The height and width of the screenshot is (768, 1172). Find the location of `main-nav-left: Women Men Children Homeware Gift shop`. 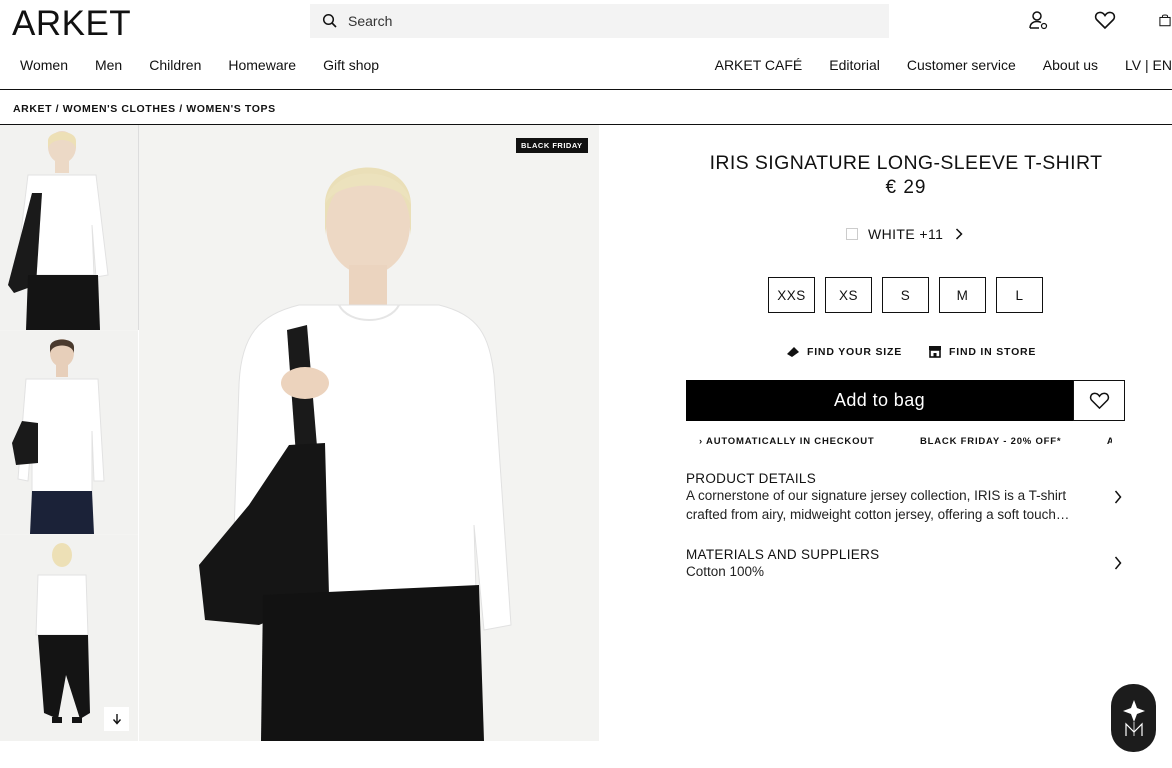

main-nav-left: Women Men Children Homeware Gift shop is located at coordinates (199, 65).